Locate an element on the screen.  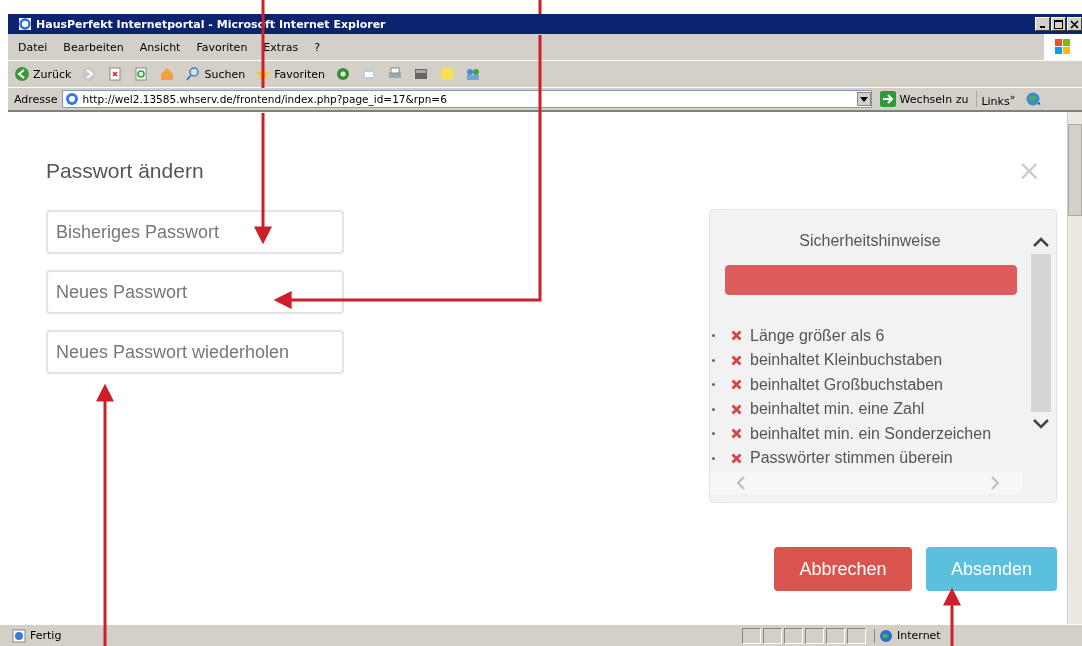
edit-icon is located at coordinates (421, 74).